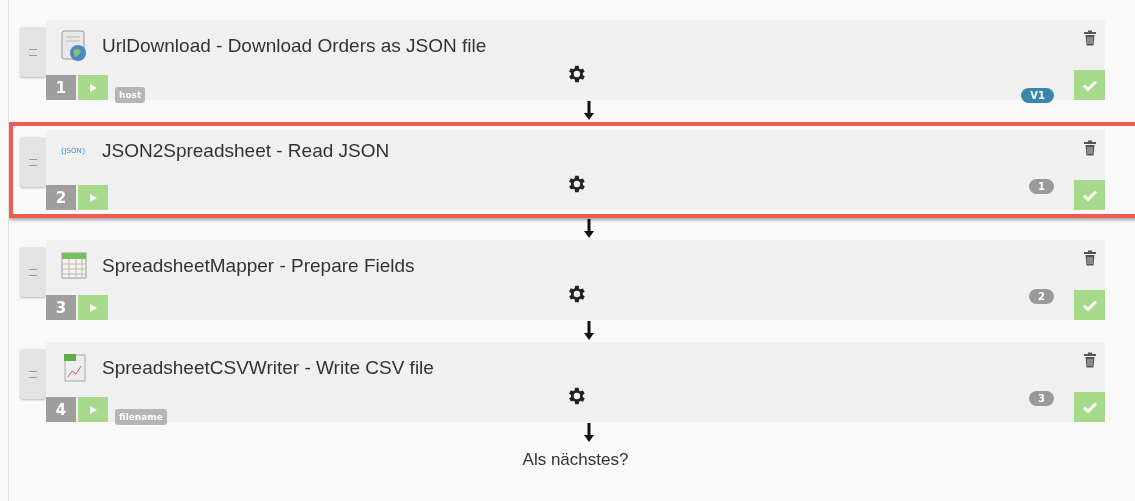  I want to click on step-badge: 1, so click(1041, 186).